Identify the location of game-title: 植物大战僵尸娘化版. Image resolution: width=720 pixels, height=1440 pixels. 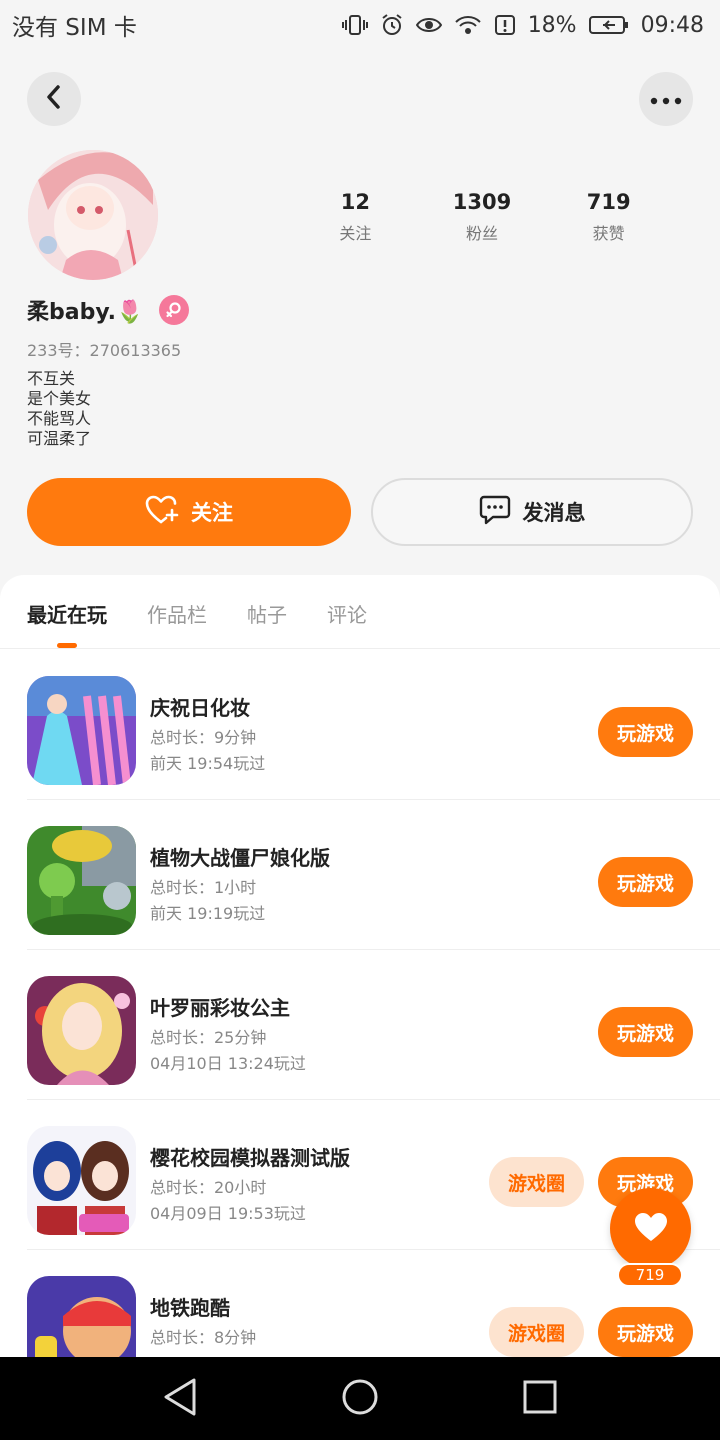
(240, 858).